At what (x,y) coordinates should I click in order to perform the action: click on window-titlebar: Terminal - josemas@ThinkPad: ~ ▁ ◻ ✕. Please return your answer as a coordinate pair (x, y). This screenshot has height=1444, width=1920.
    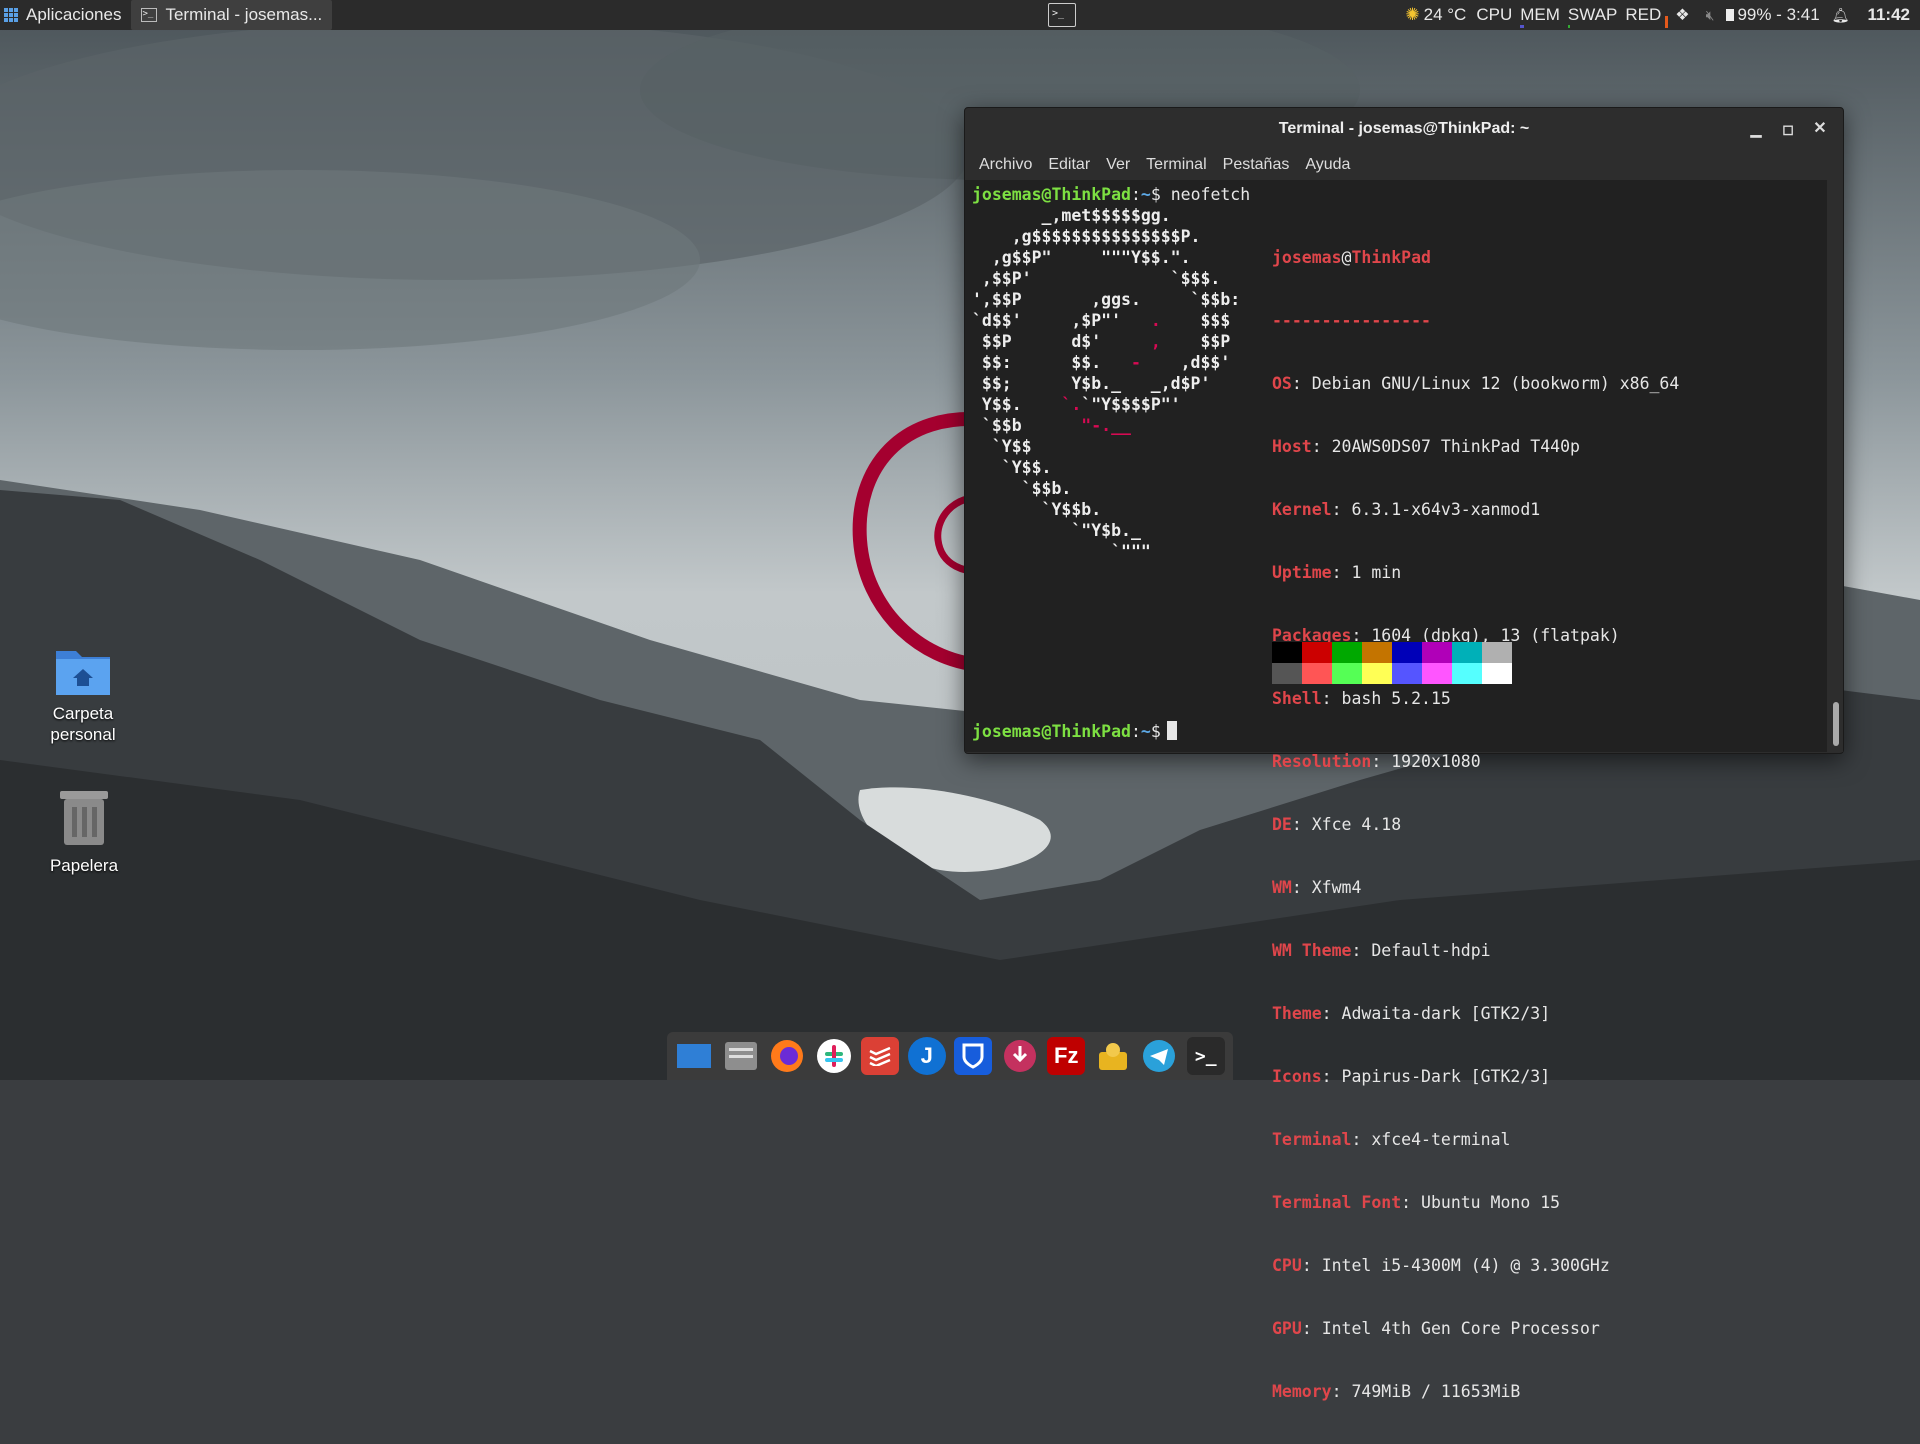
    Looking at the image, I should click on (1404, 129).